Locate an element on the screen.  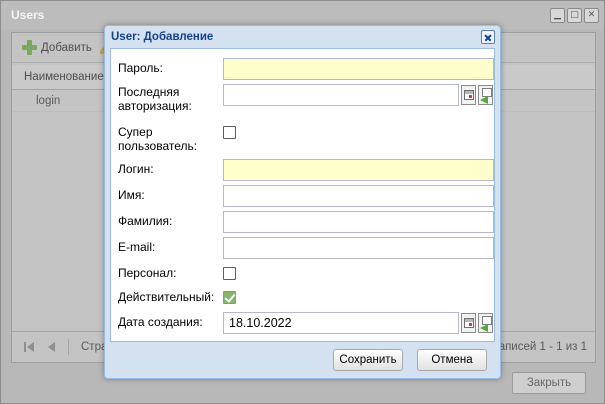
users-window-title: Users is located at coordinates (28, 15).